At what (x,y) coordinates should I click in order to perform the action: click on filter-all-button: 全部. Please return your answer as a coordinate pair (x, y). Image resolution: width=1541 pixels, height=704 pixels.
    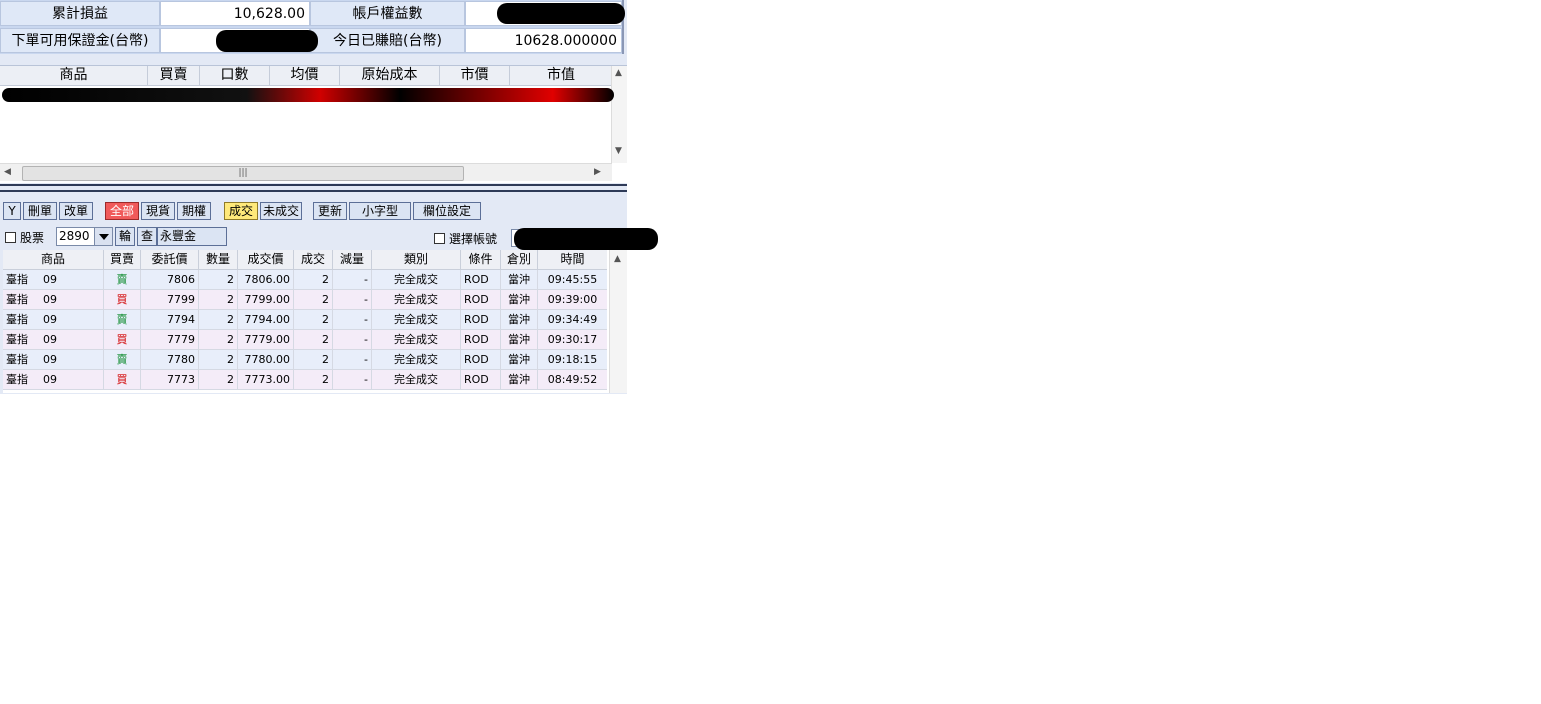
    Looking at the image, I should click on (122, 211).